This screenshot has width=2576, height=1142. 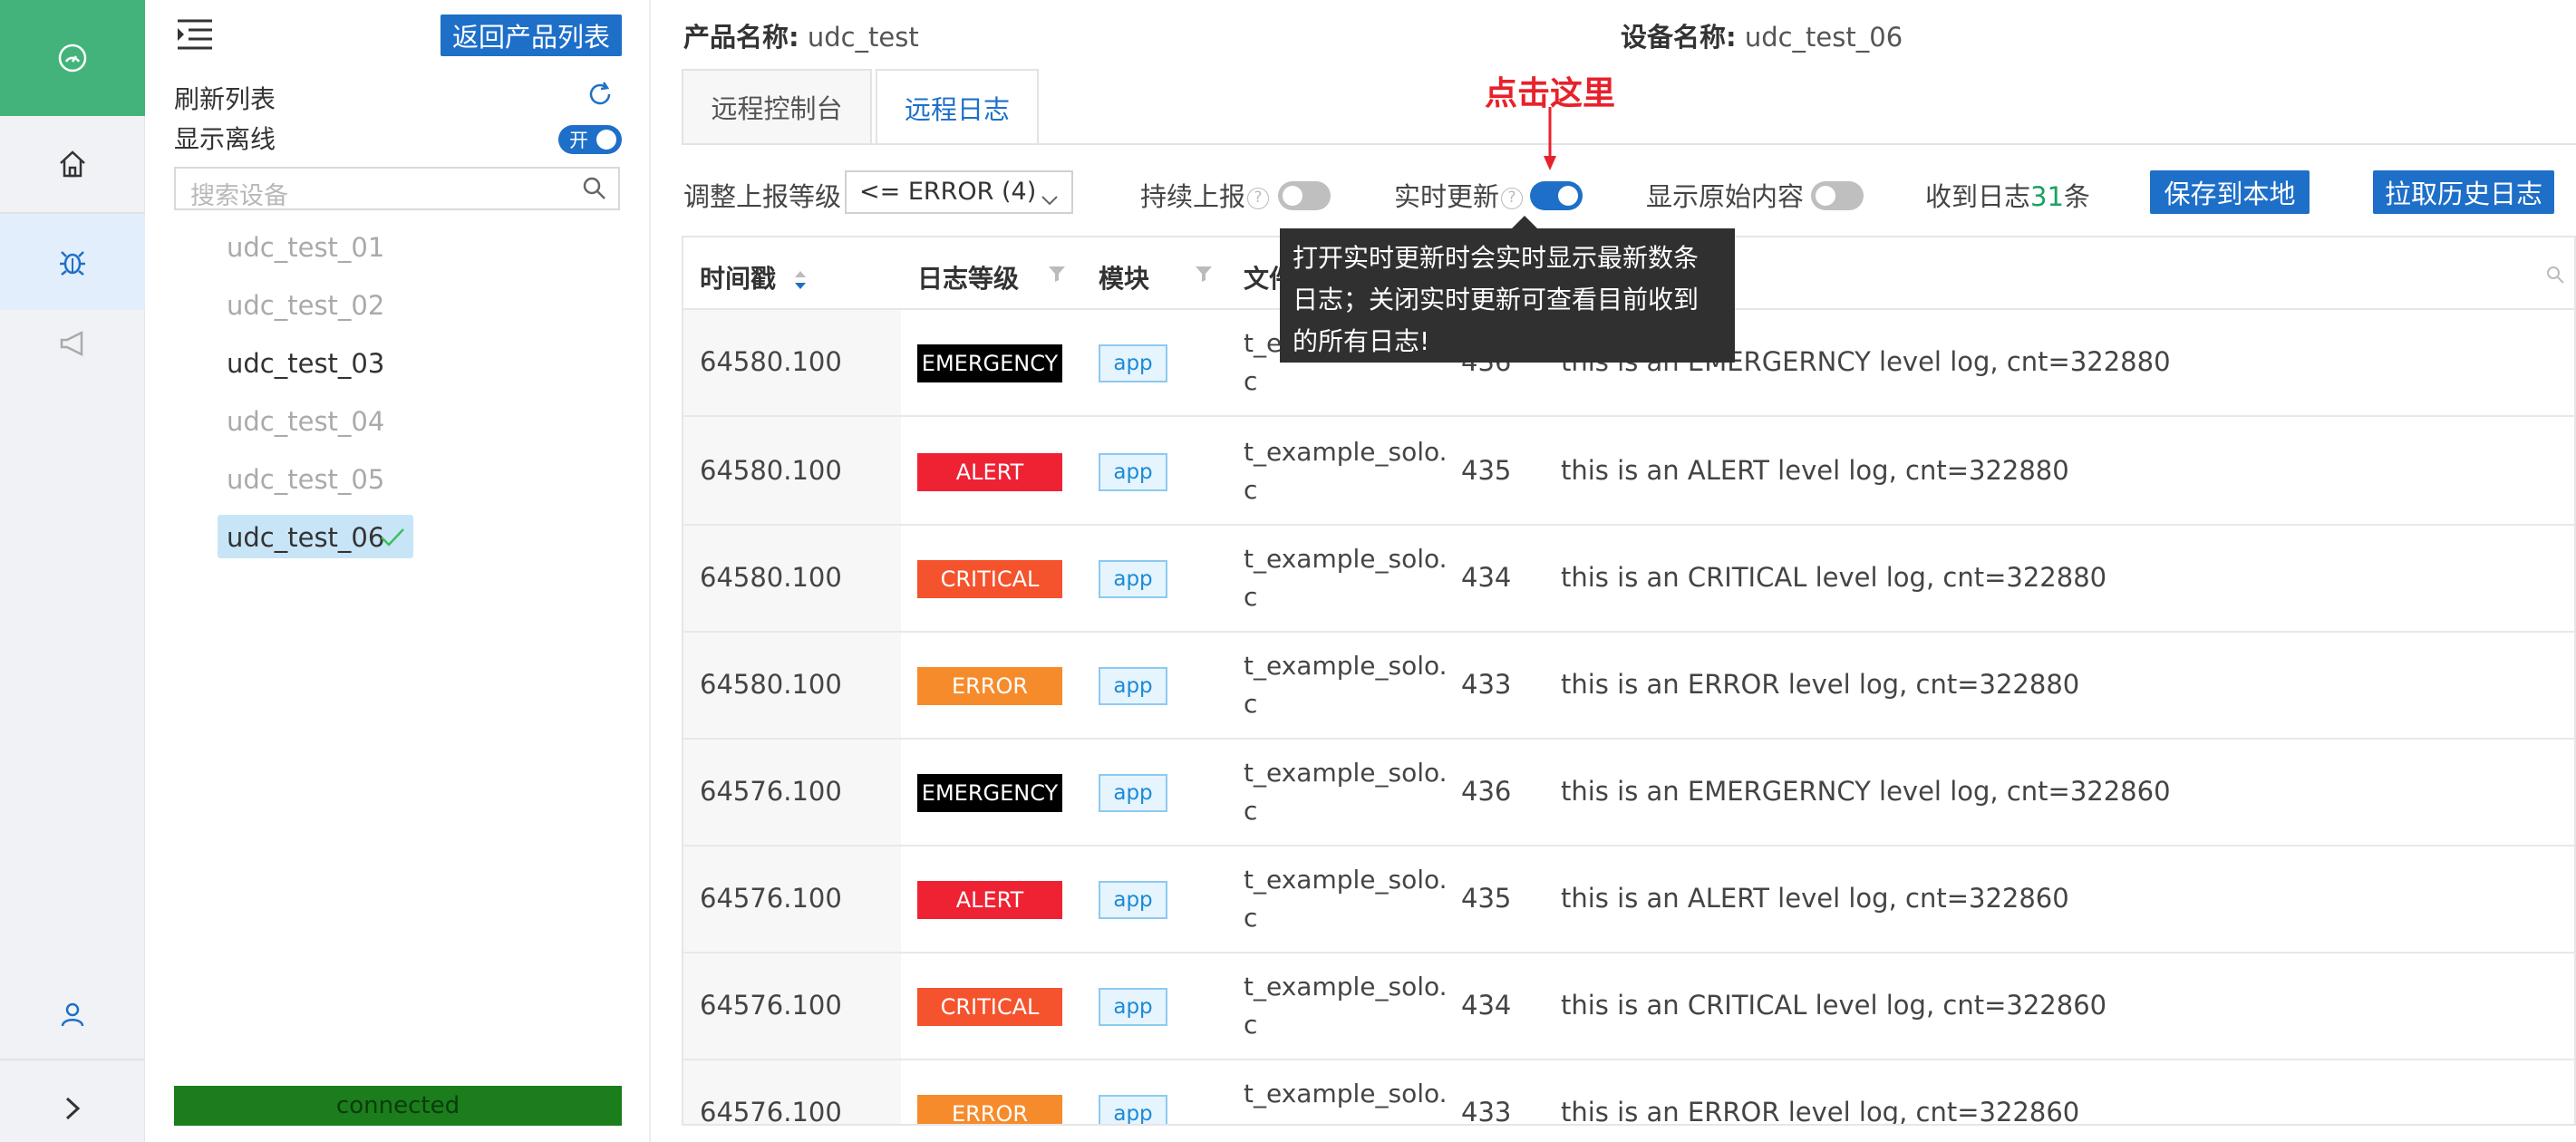 What do you see at coordinates (72, 571) in the screenshot?
I see `icon-rail` at bounding box center [72, 571].